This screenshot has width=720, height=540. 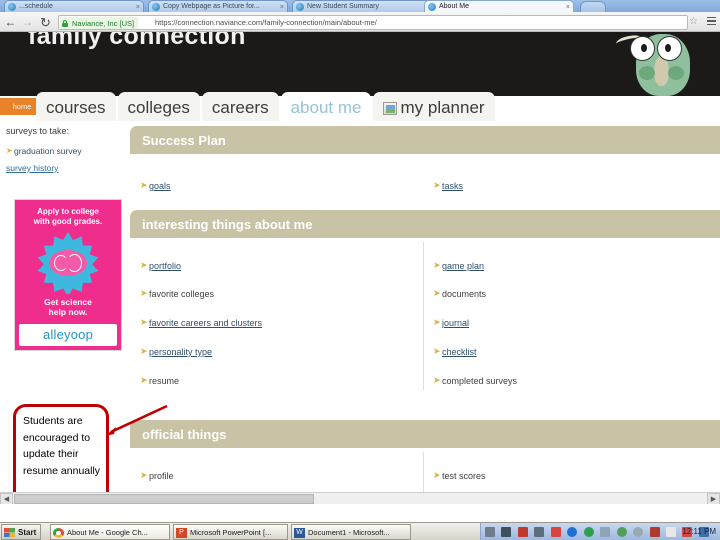 What do you see at coordinates (68, 335) in the screenshot?
I see `ad-brand-logo: alleyoop` at bounding box center [68, 335].